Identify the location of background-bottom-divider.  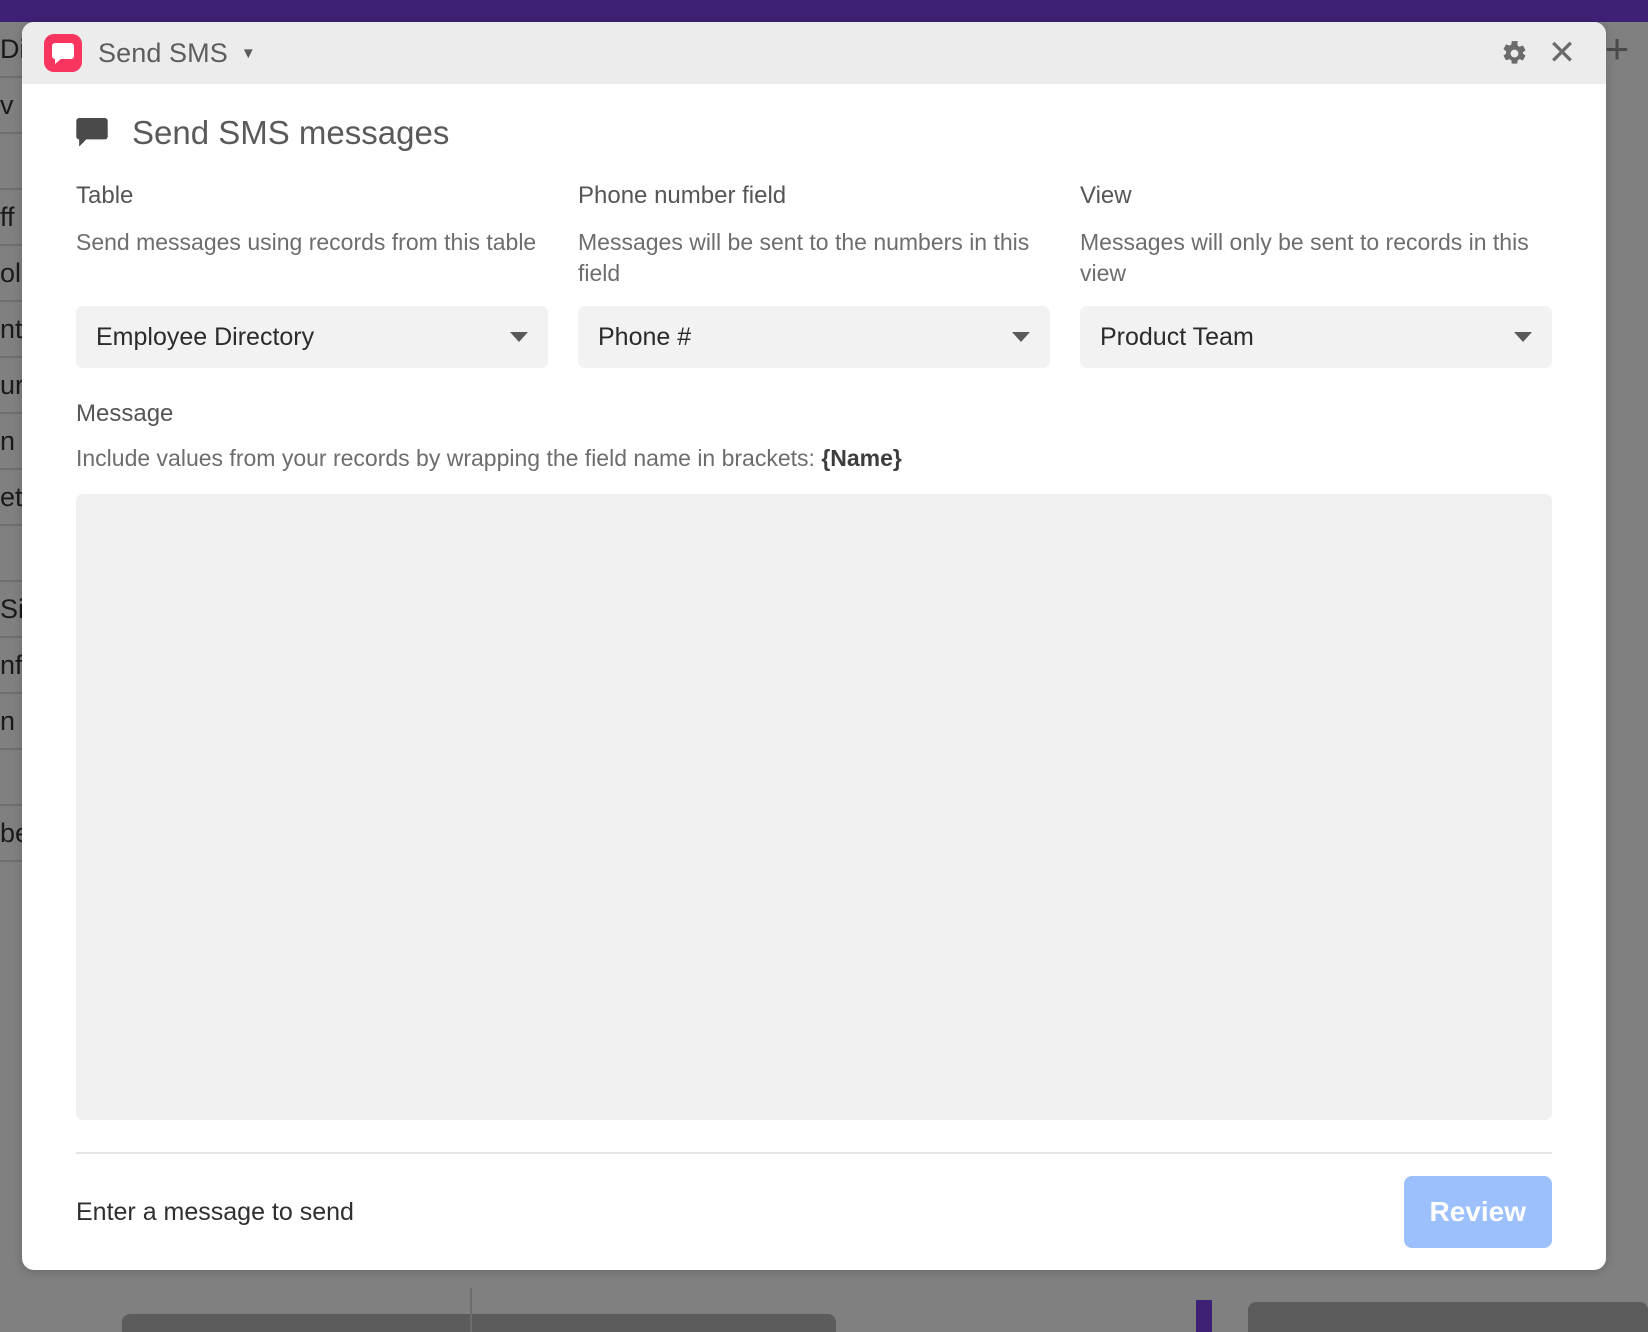
(471, 1310).